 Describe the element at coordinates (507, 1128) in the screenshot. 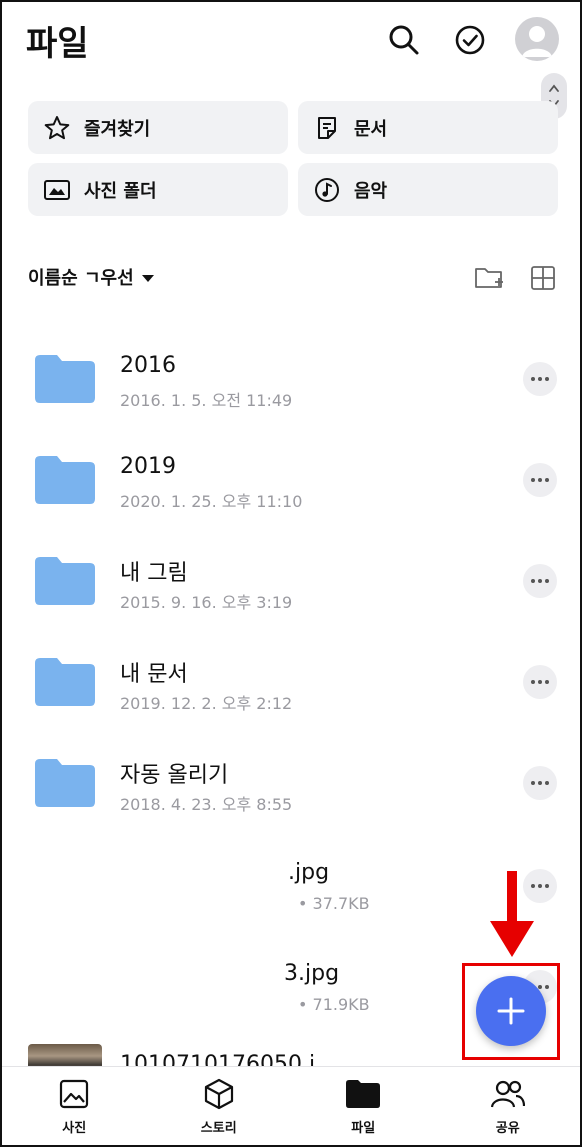

I see `nav-label: 공유` at that location.